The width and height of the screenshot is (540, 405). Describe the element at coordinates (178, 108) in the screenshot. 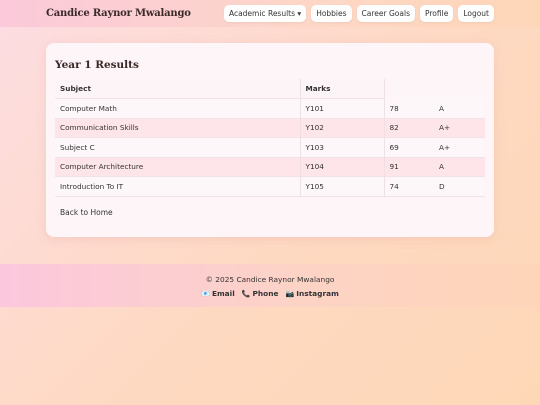

I see `cell-subject: Computer Math` at that location.